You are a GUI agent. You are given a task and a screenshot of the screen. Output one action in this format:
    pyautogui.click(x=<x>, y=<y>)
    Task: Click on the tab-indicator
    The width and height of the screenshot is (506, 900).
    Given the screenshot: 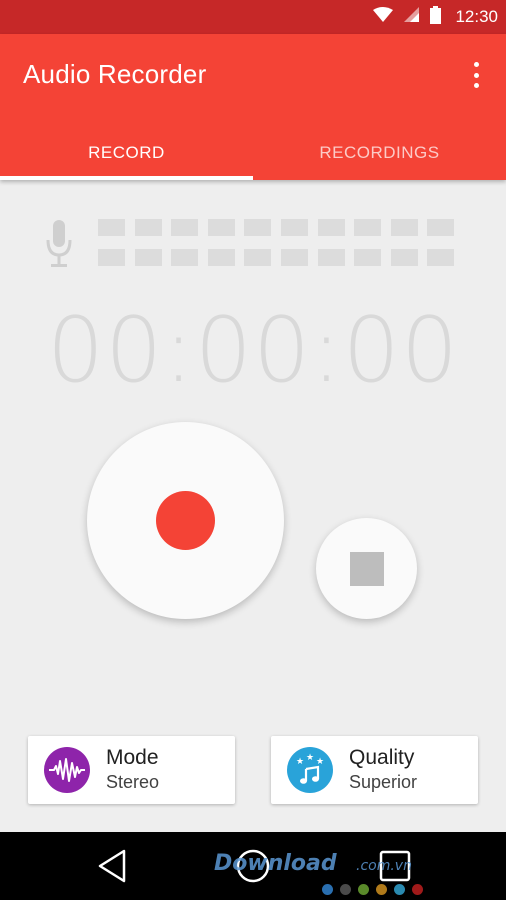 What is the action you would take?
    pyautogui.click(x=126, y=178)
    